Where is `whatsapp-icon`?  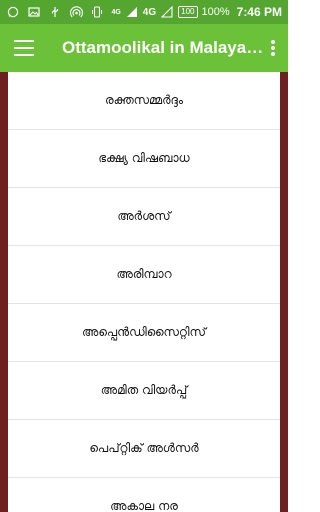
whatsapp-icon is located at coordinates (13, 12).